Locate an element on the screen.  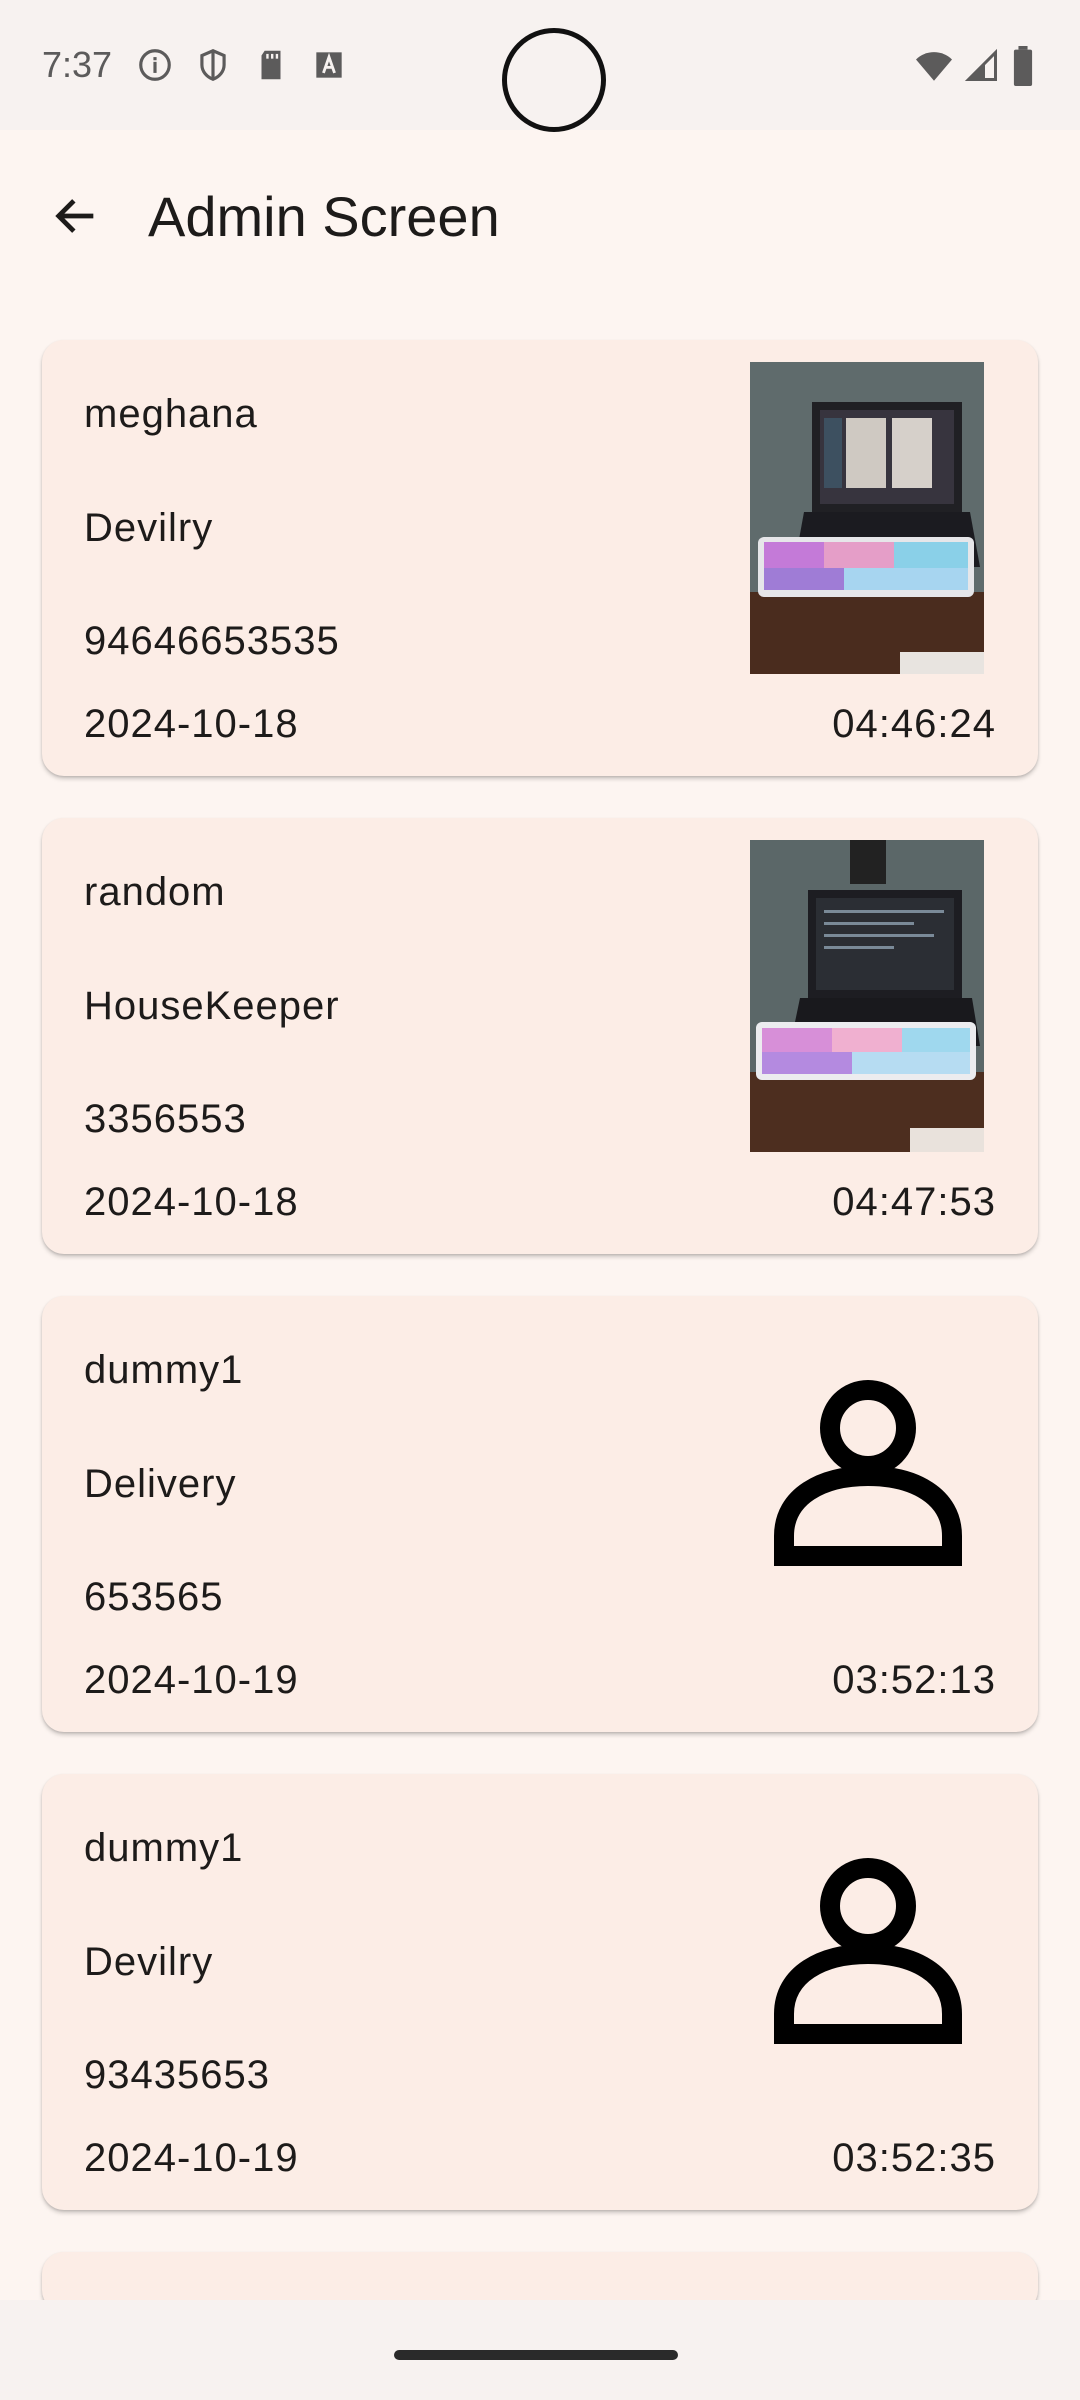
status-right-icons is located at coordinates (975, 66).